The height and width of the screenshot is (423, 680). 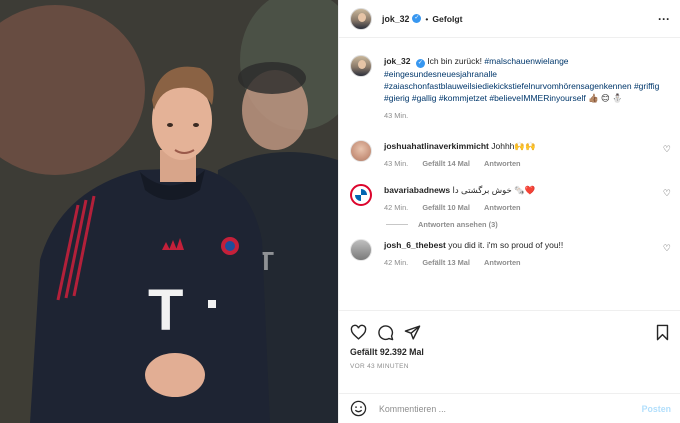 What do you see at coordinates (165, 310) in the screenshot?
I see `jersey-sponsor: T` at bounding box center [165, 310].